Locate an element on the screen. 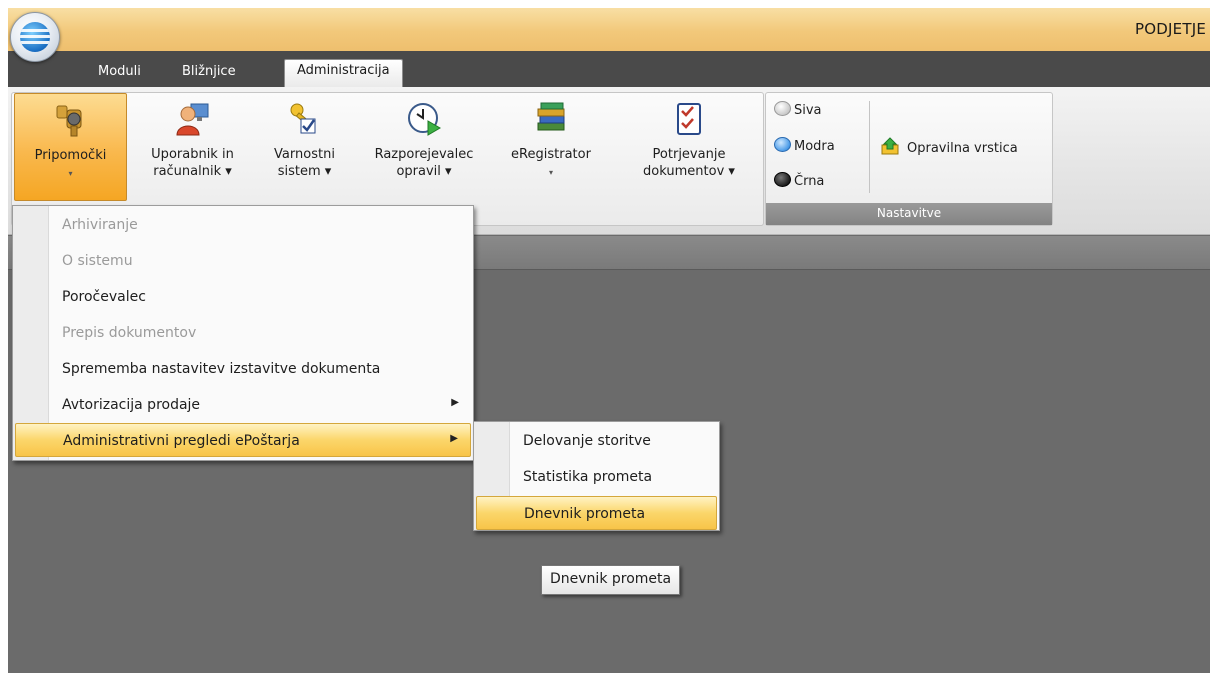 This screenshot has width=1210, height=673. submenu-item-statistika-prometa: Statistika prometa is located at coordinates (596, 477).